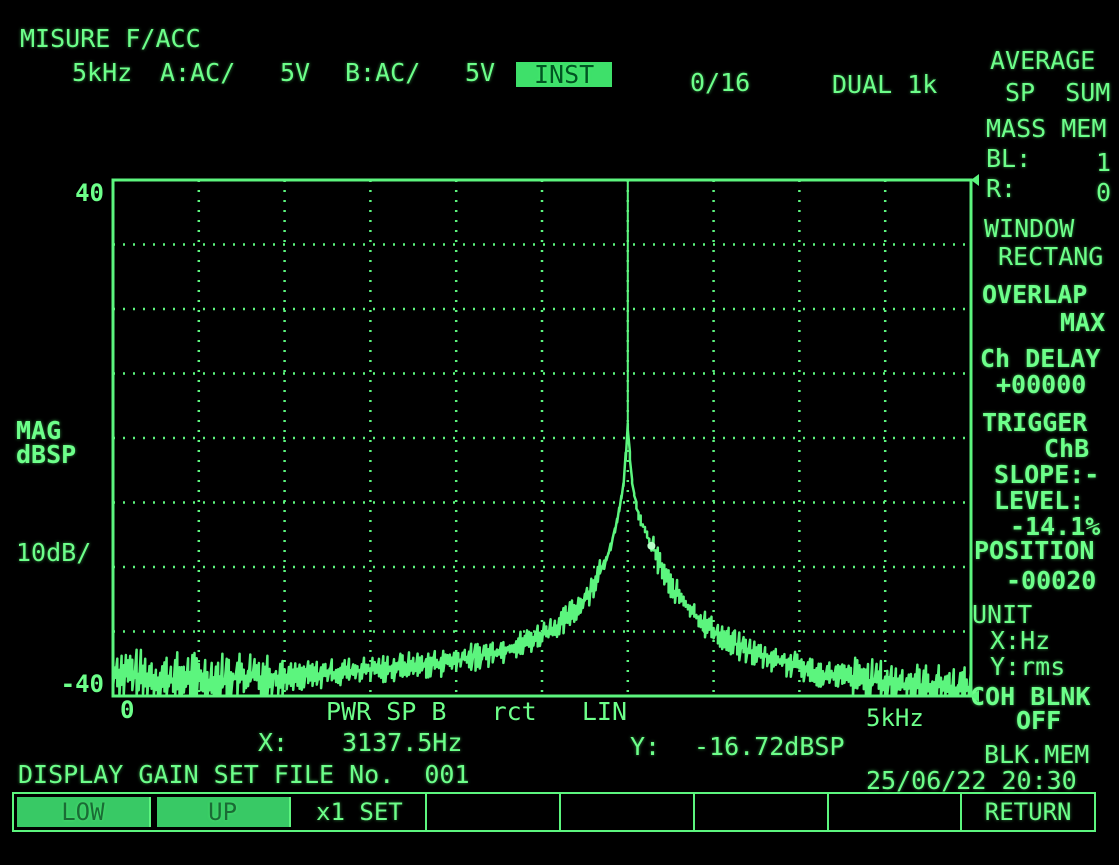 This screenshot has height=865, width=1119. What do you see at coordinates (769, 746) in the screenshot?
I see `cursor-y-value: -16.72dBSP` at bounding box center [769, 746].